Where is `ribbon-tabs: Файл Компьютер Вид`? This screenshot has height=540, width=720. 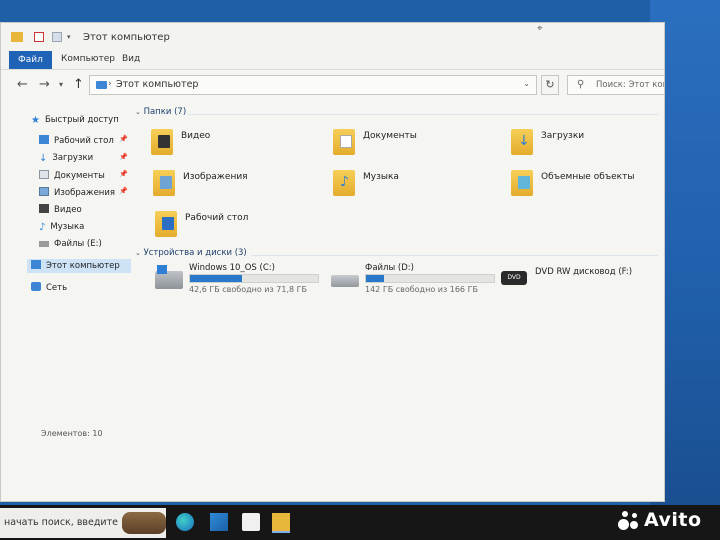
ribbon-tabs: Файл Компьютер Вид is located at coordinates (332, 60).